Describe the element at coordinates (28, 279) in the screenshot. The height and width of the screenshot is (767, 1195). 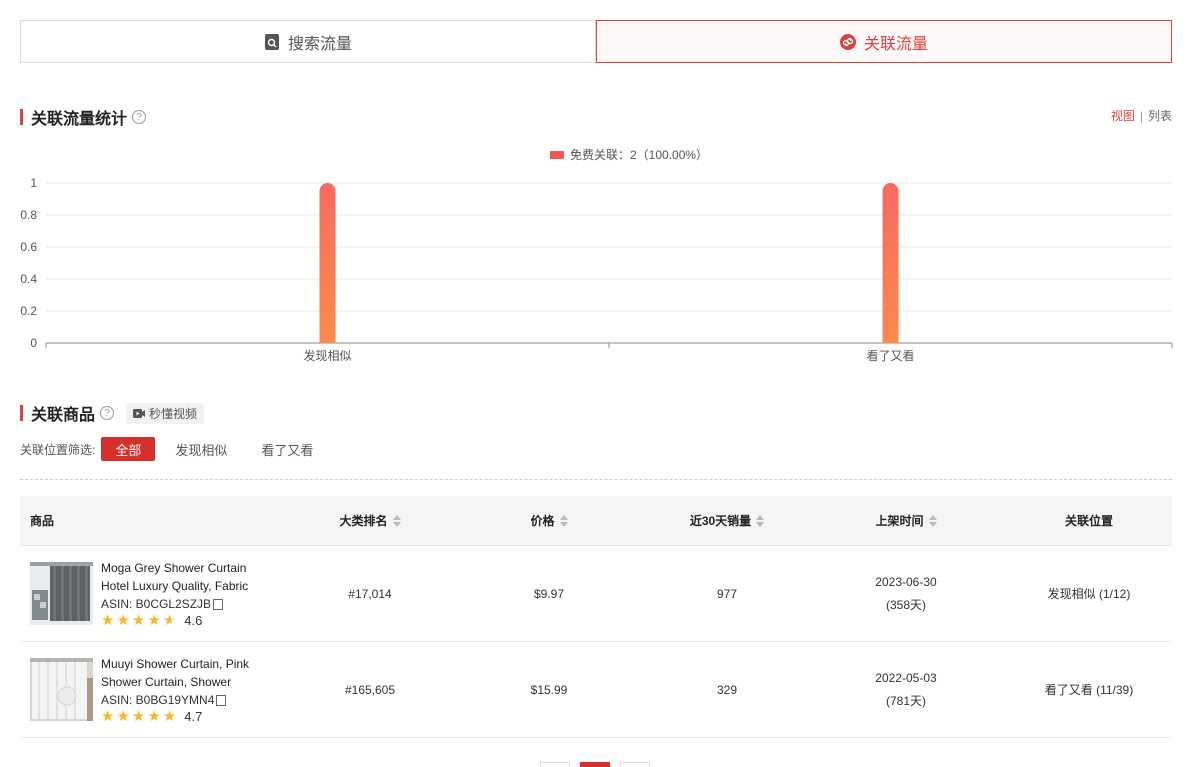
I see `y-tick-label: 0.4` at that location.